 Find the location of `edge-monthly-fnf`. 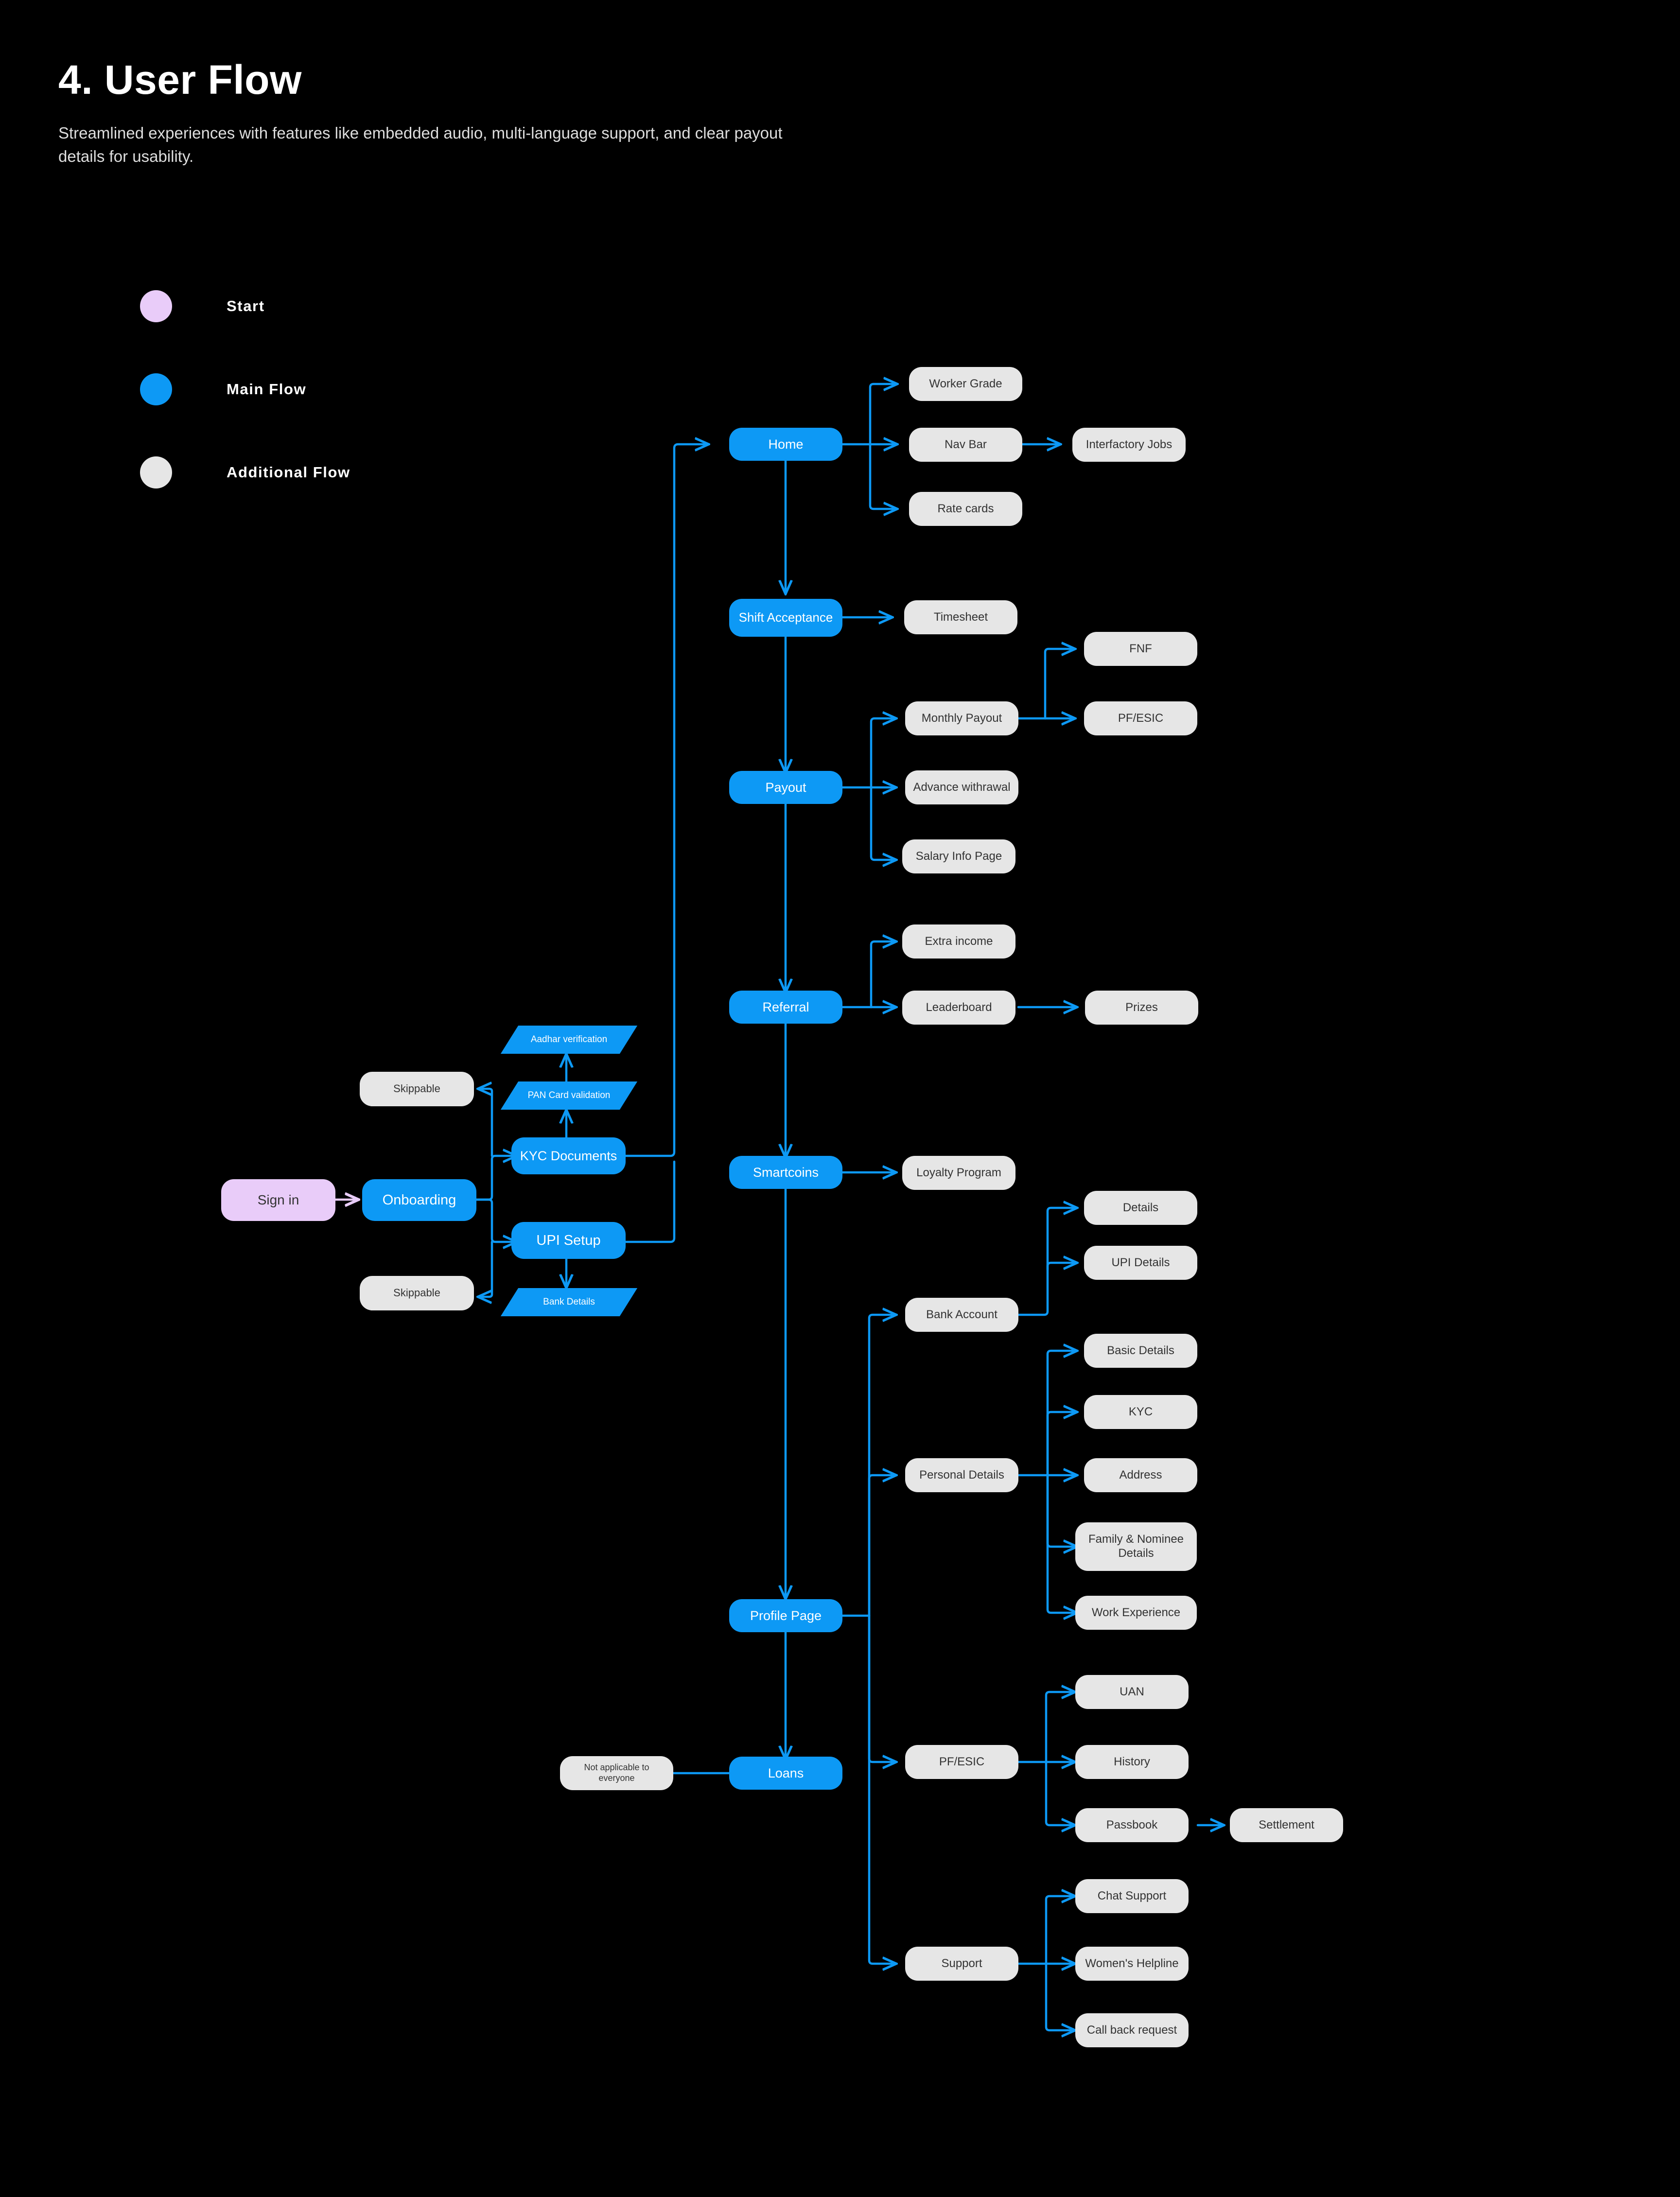

edge-monthly-fnf is located at coordinates (1059, 684).